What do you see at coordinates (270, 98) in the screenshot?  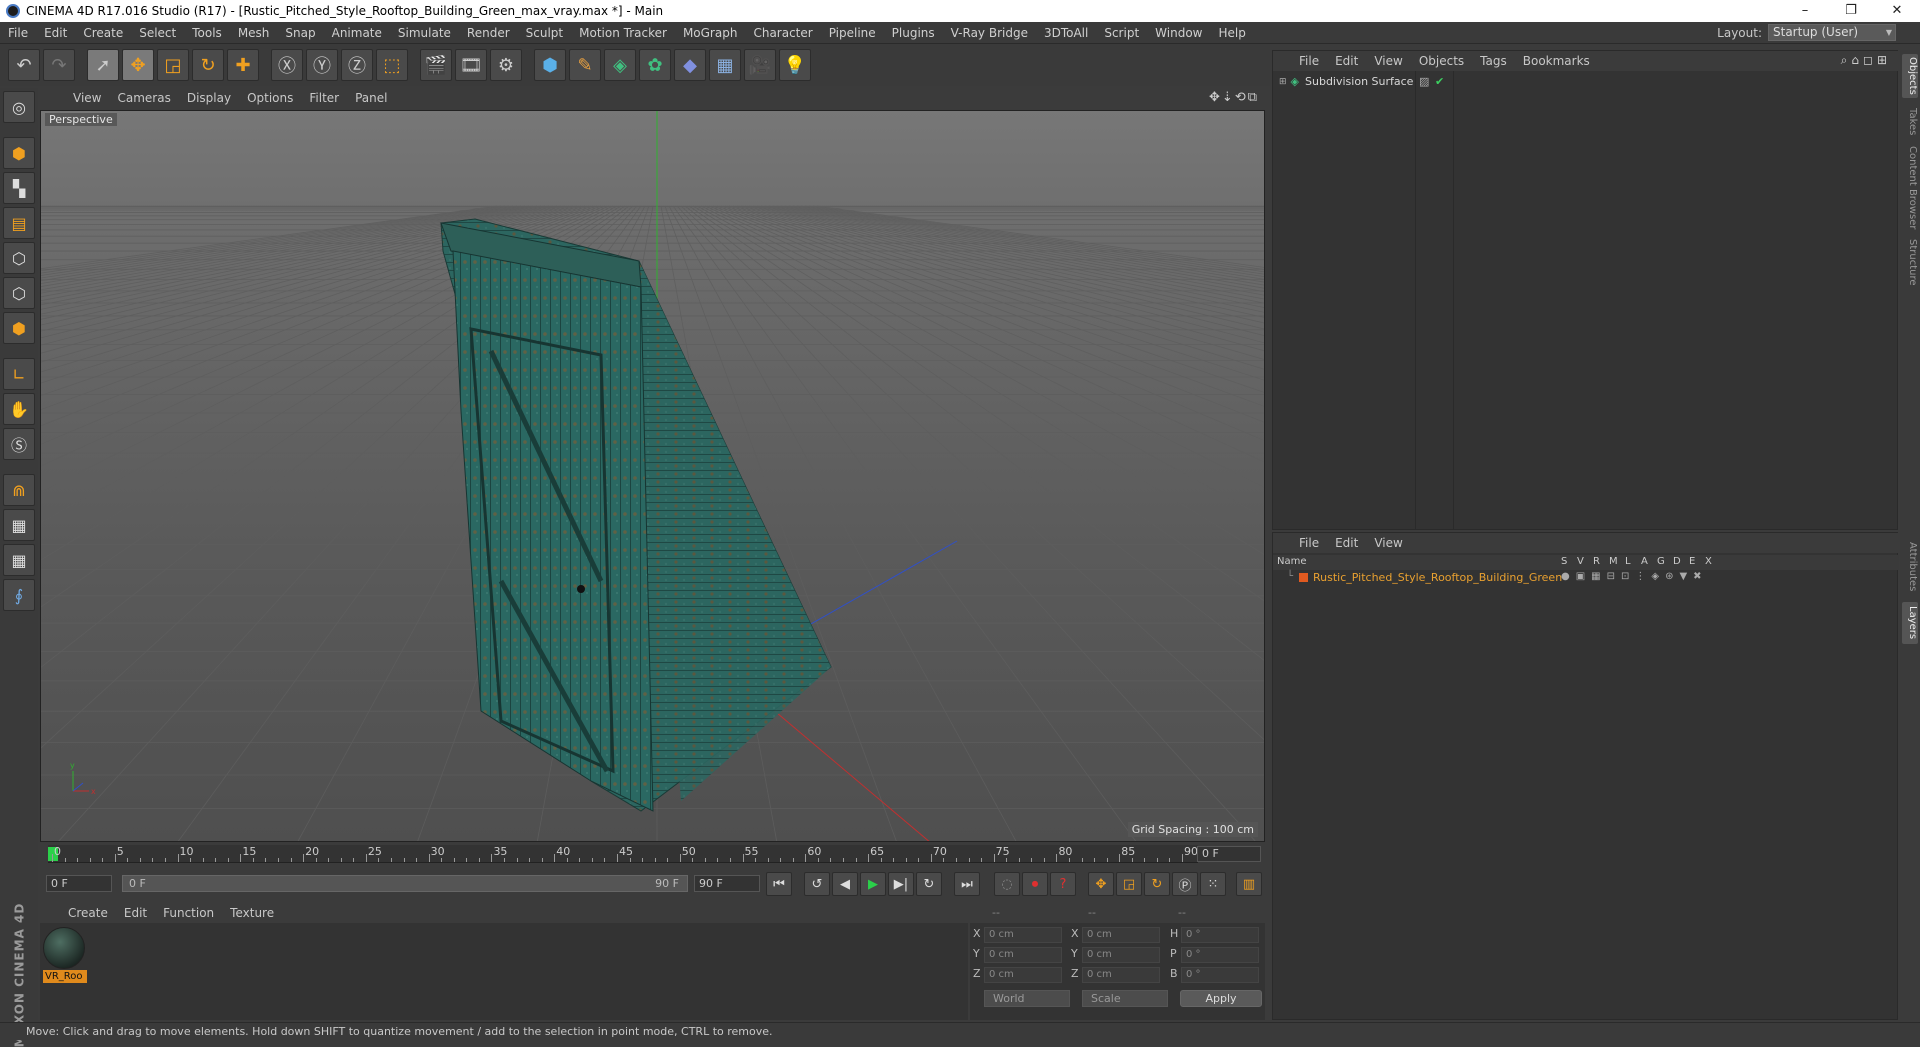 I see `viewport-menu-options: Options` at bounding box center [270, 98].